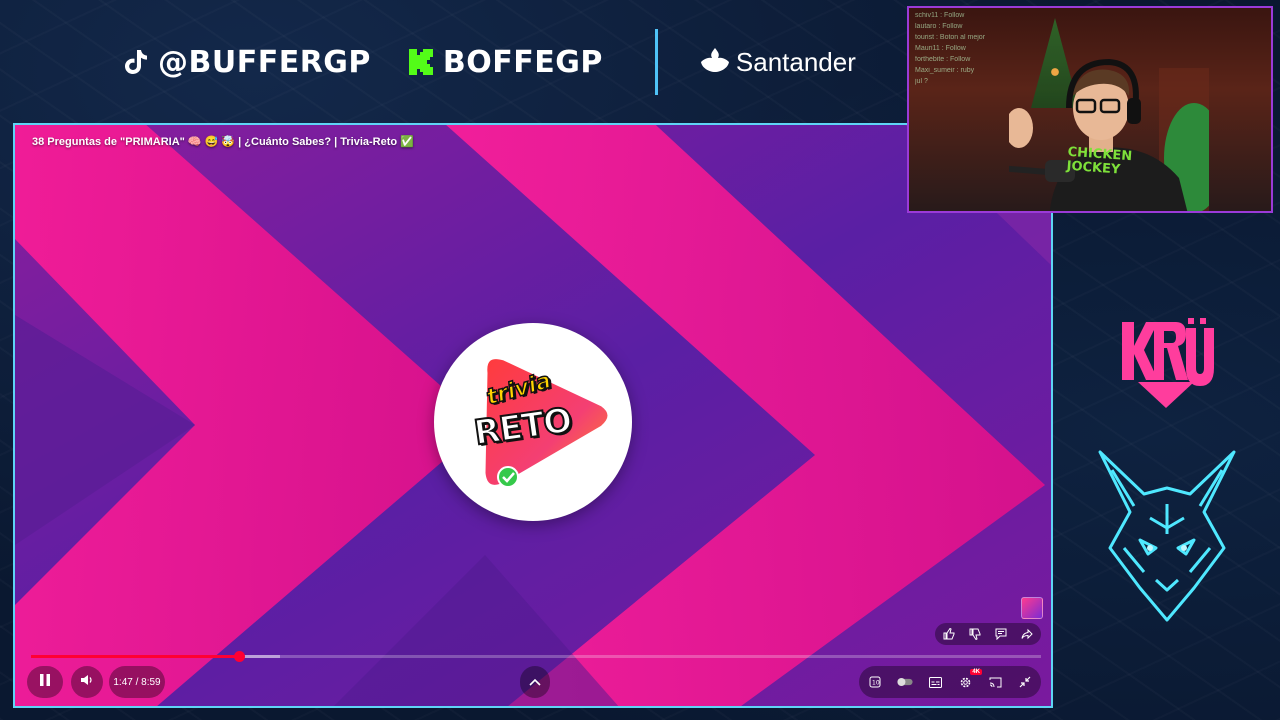 Image resolution: width=1280 pixels, height=720 pixels. I want to click on comment-icon, so click(1001, 634).